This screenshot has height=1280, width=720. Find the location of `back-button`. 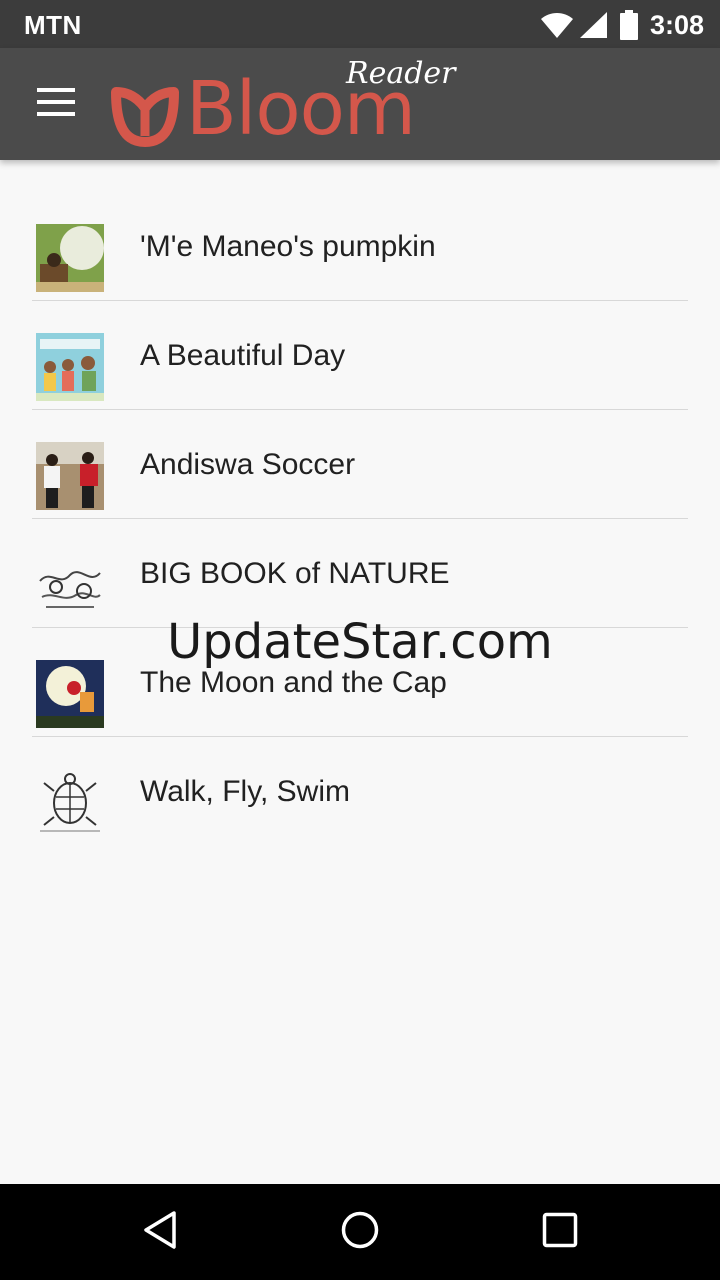

back-button is located at coordinates (160, 1232).